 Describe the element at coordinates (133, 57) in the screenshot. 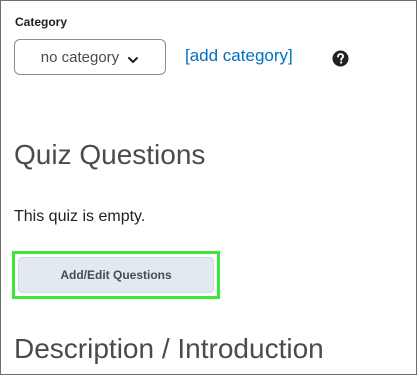

I see `chevron-down-icon` at that location.